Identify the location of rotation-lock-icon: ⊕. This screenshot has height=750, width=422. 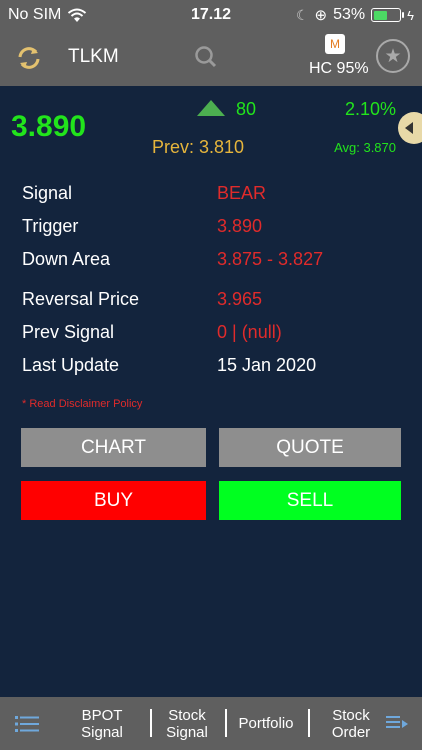
(321, 15).